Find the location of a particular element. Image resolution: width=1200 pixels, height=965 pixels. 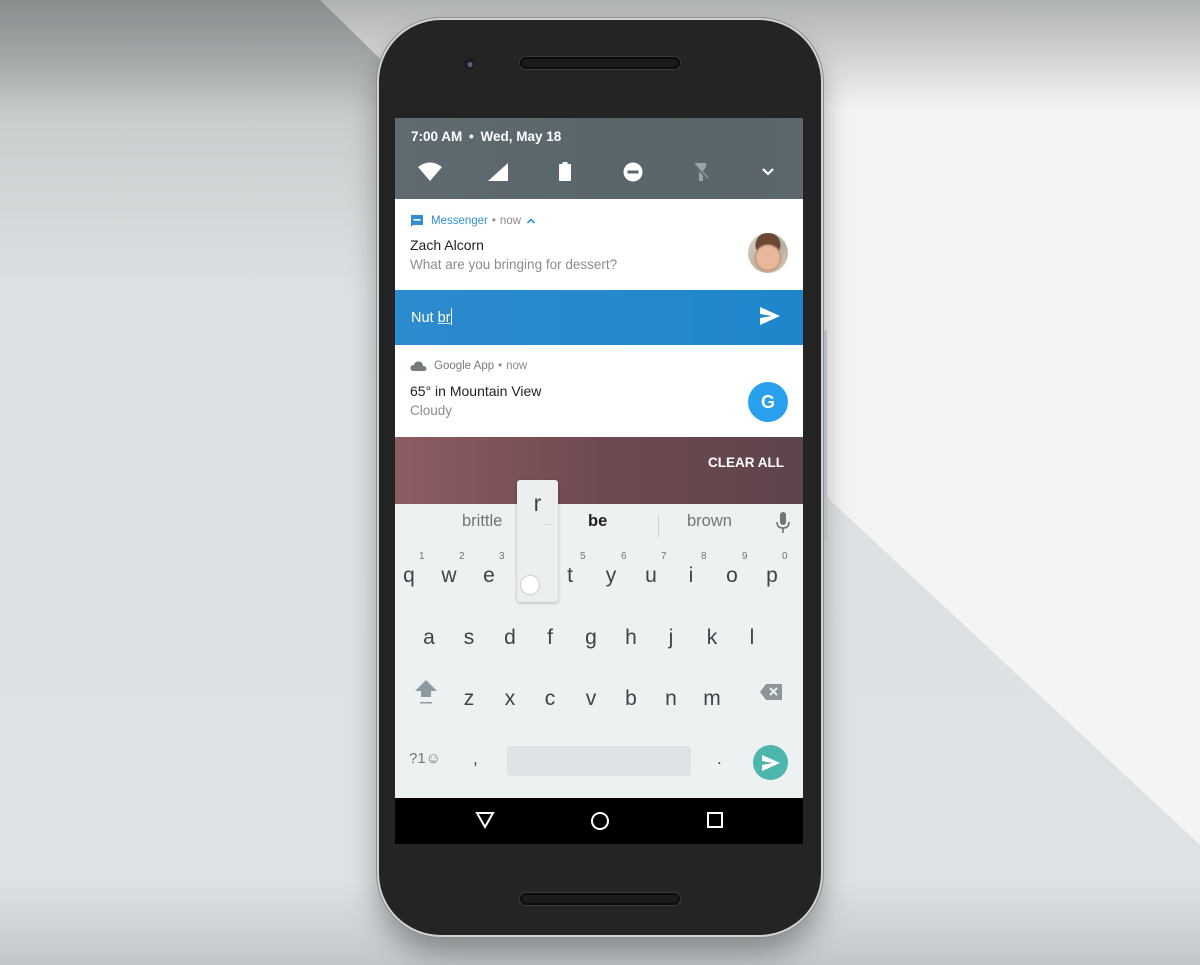

key-hint: 1 is located at coordinates (422, 556).